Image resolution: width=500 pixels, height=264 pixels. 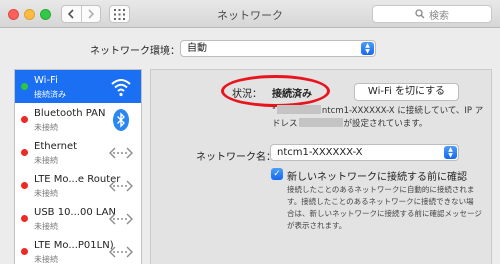 What do you see at coordinates (320, 152) in the screenshot?
I see `network-name-value: ntcm1-XXXXXX-X` at bounding box center [320, 152].